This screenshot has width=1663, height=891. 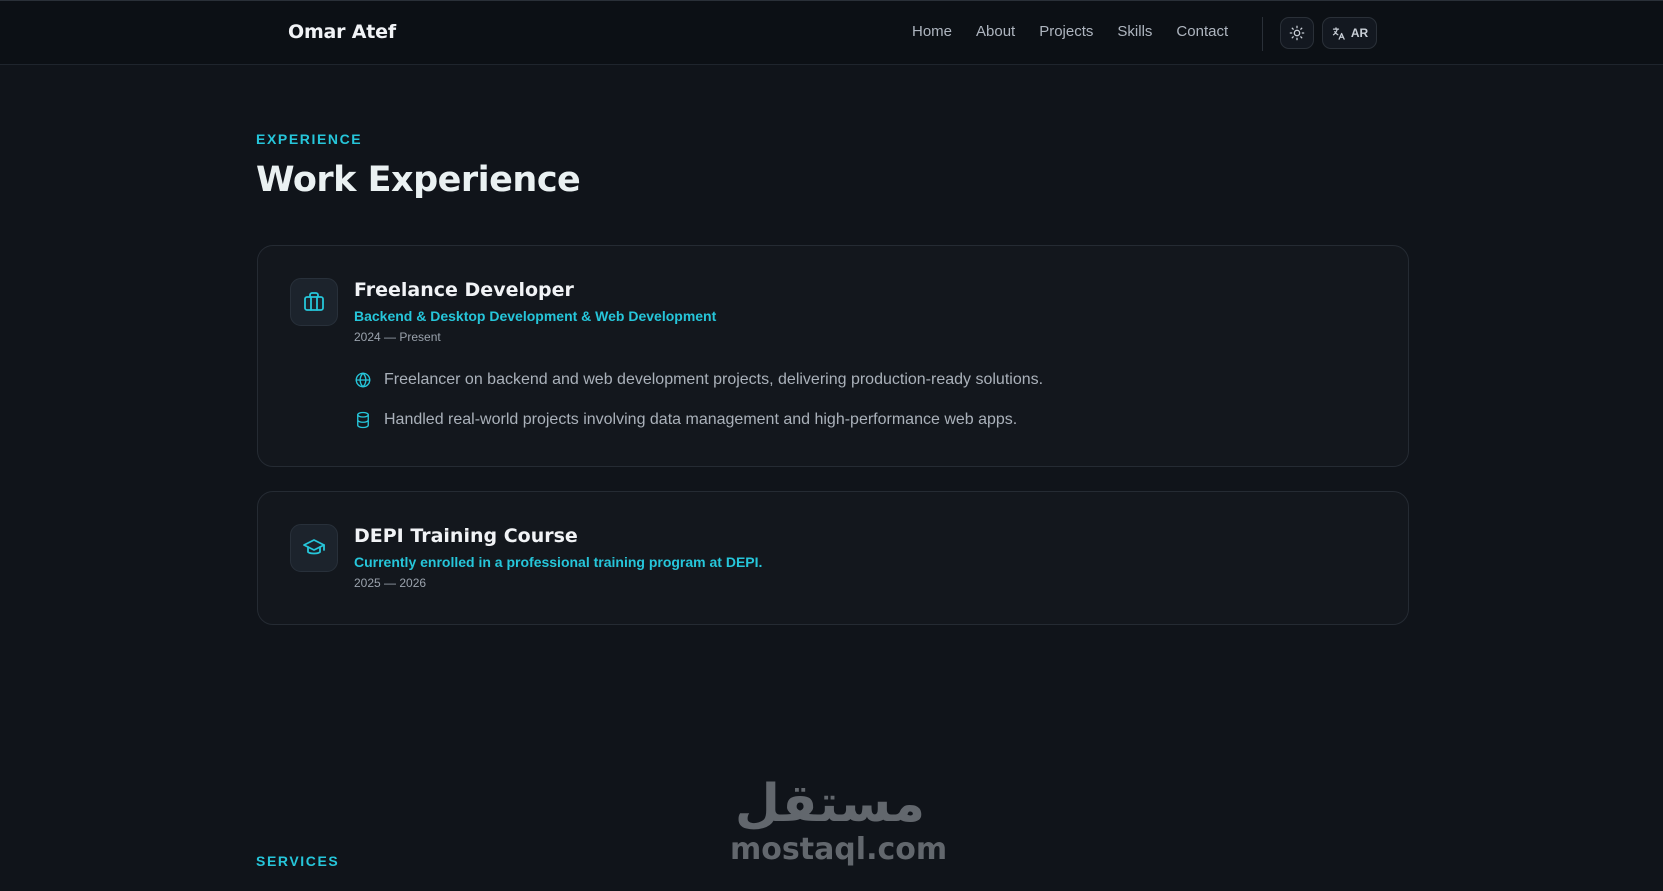 What do you see at coordinates (363, 420) in the screenshot?
I see `database-icon` at bounding box center [363, 420].